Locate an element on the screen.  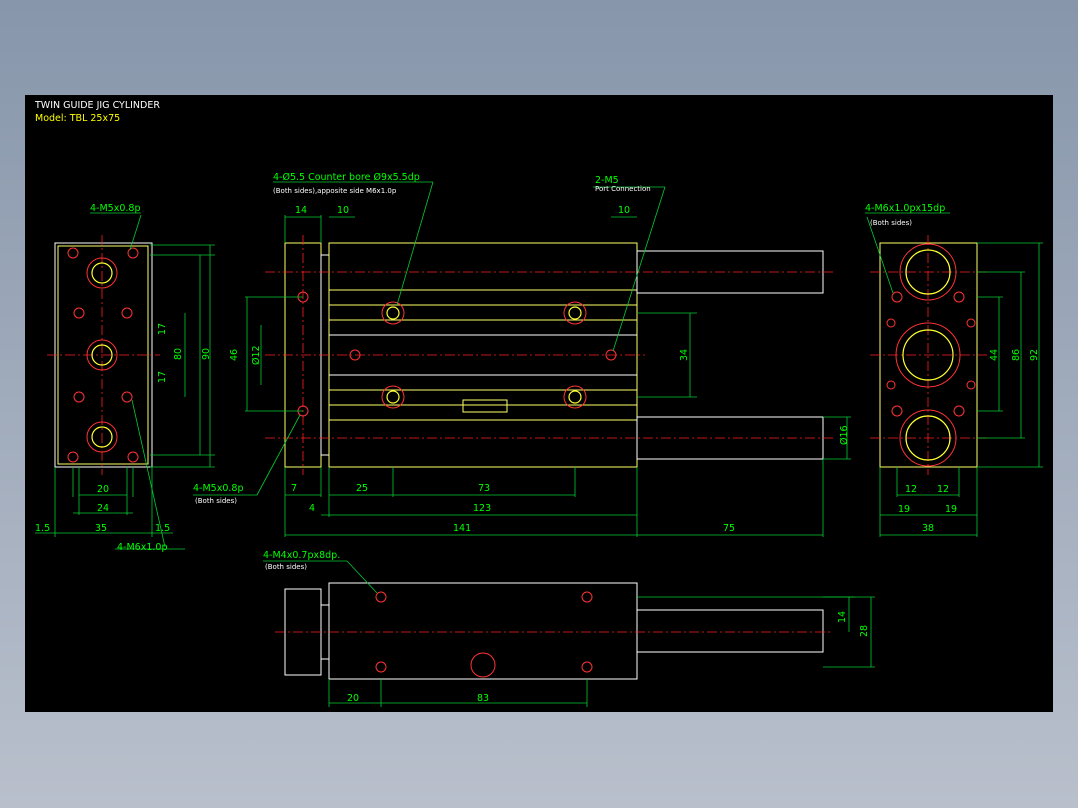
dim-r19a: 19 is located at coordinates (904, 509).